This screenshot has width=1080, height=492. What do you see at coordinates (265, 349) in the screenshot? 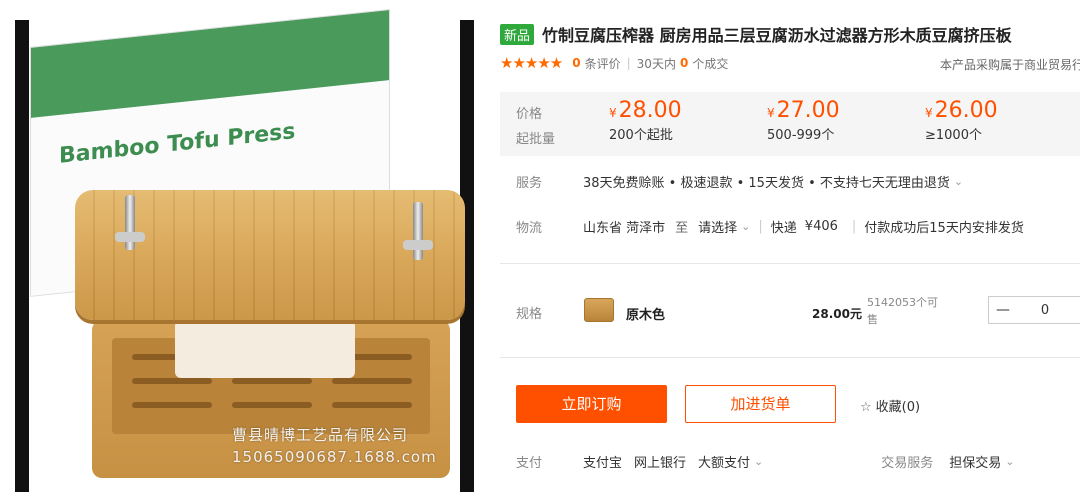
I see `tofu-block-illustration` at bounding box center [265, 349].